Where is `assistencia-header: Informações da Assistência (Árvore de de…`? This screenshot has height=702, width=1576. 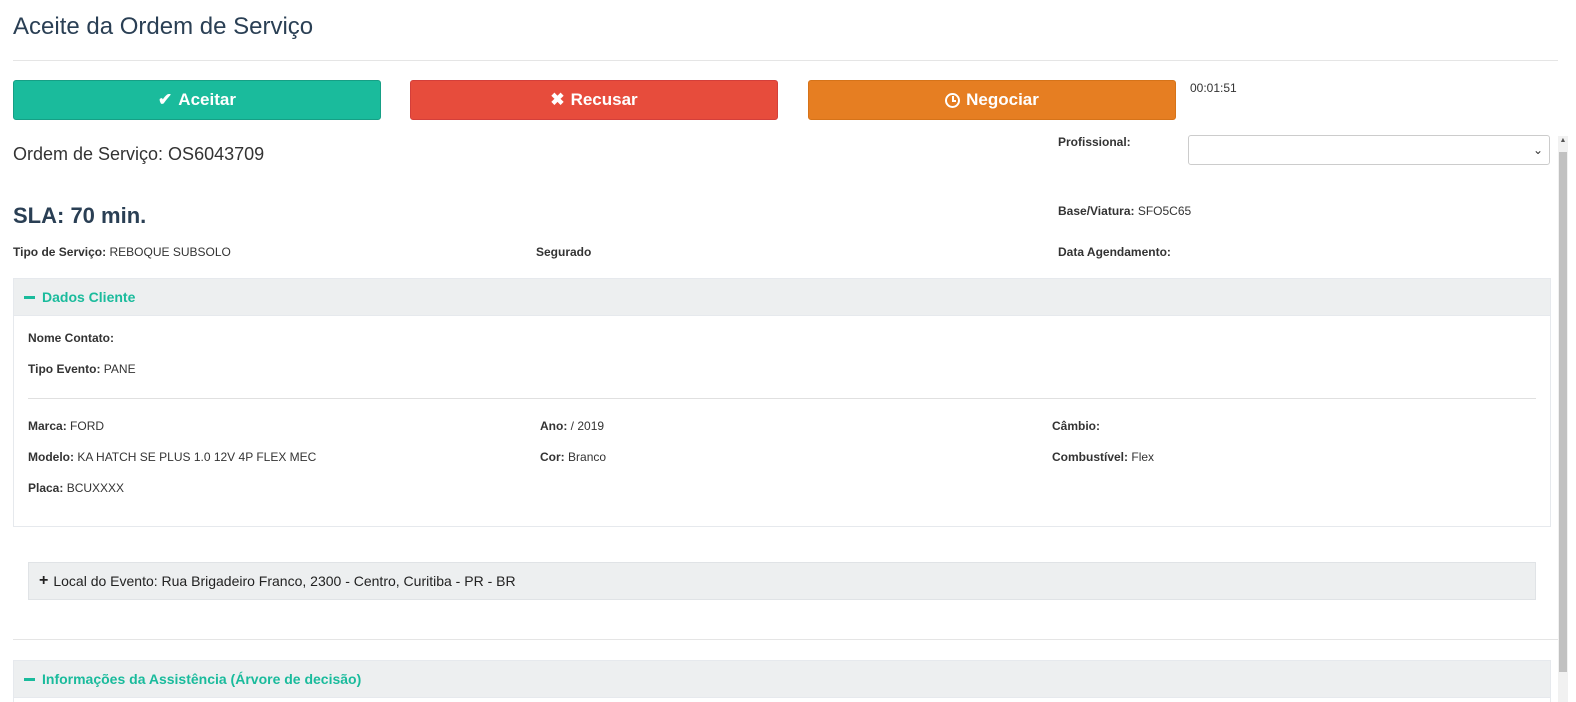
assistencia-header: Informações da Assistência (Árvore de de… is located at coordinates (782, 679).